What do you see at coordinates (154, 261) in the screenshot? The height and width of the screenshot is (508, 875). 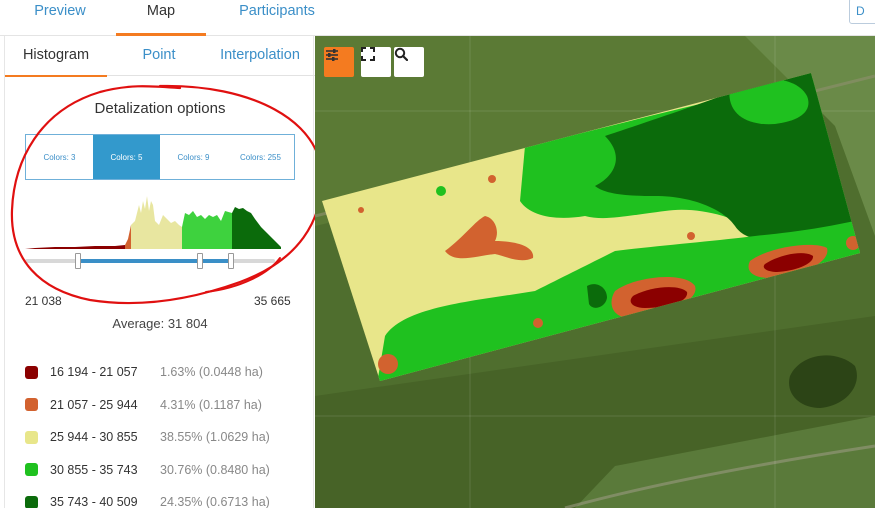 I see `slider-selected-range` at bounding box center [154, 261].